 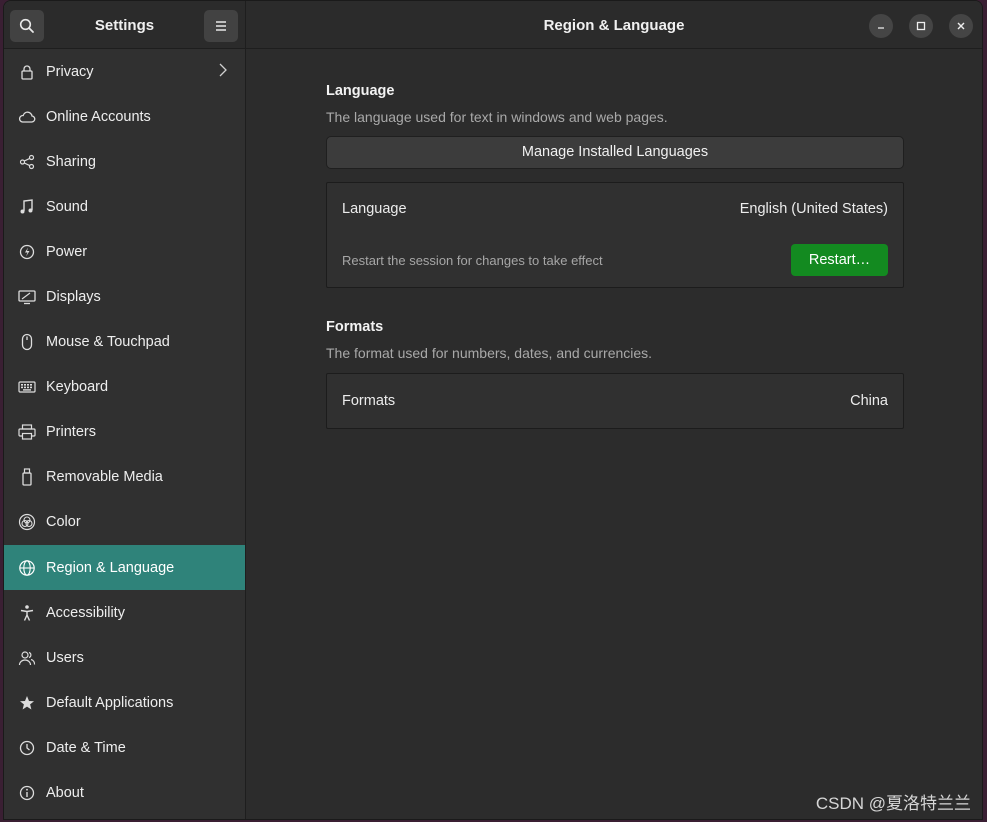 What do you see at coordinates (85, 612) in the screenshot?
I see `sidebar-item-label: Accessibility` at bounding box center [85, 612].